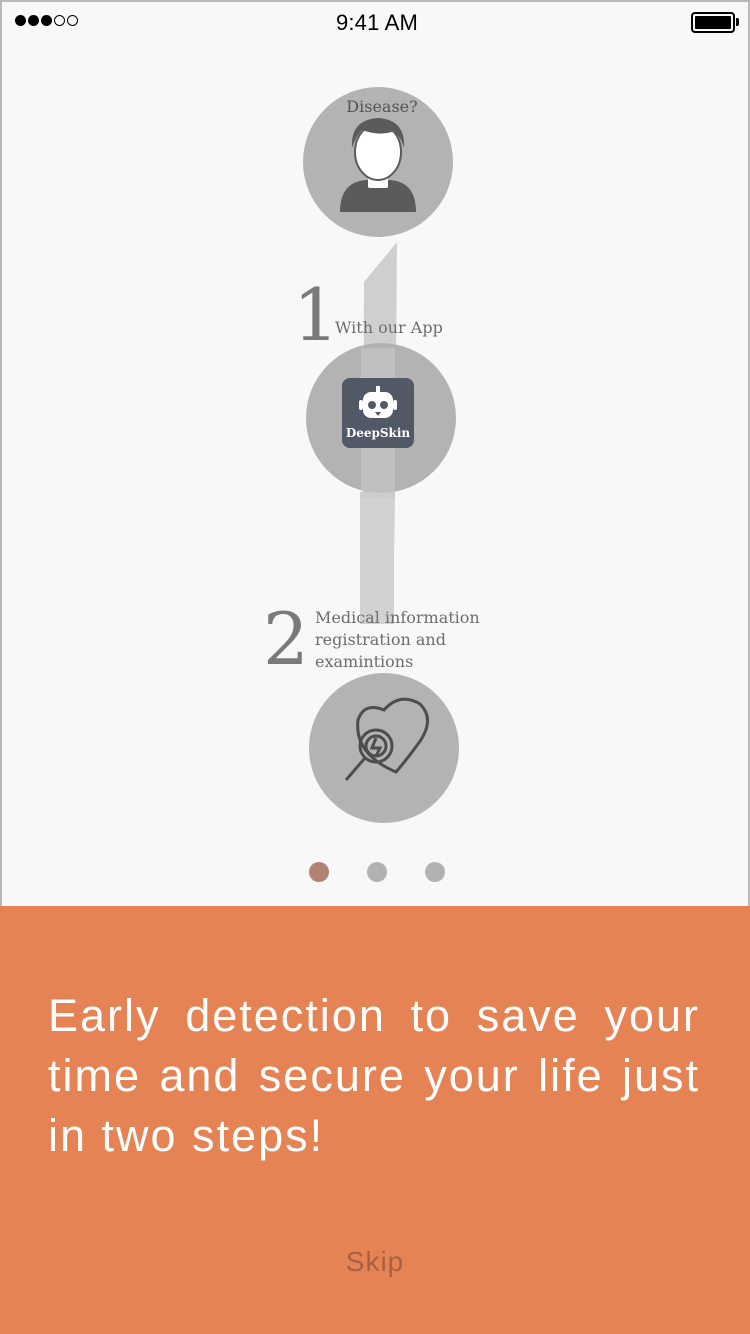 The height and width of the screenshot is (1334, 750). I want to click on step-1-number: 1, so click(316, 315).